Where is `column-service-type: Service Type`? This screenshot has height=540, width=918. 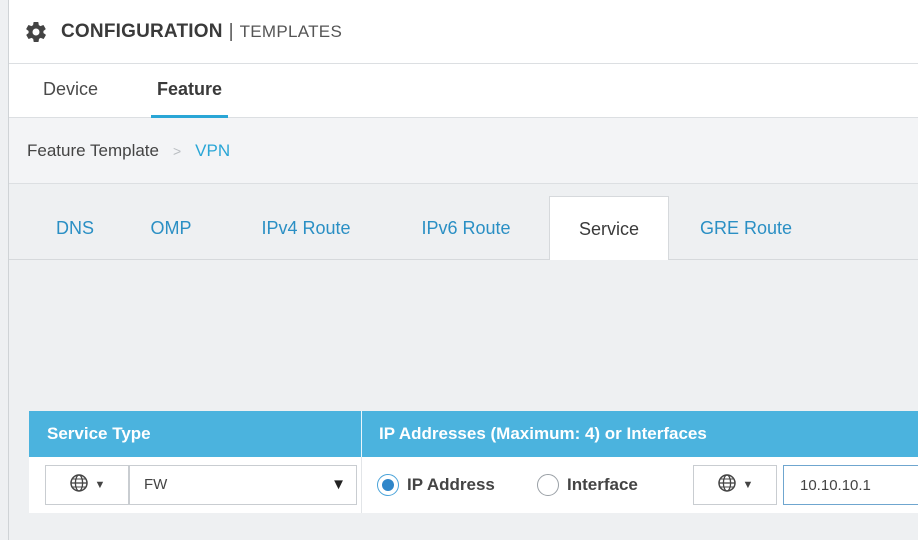 column-service-type: Service Type is located at coordinates (99, 433).